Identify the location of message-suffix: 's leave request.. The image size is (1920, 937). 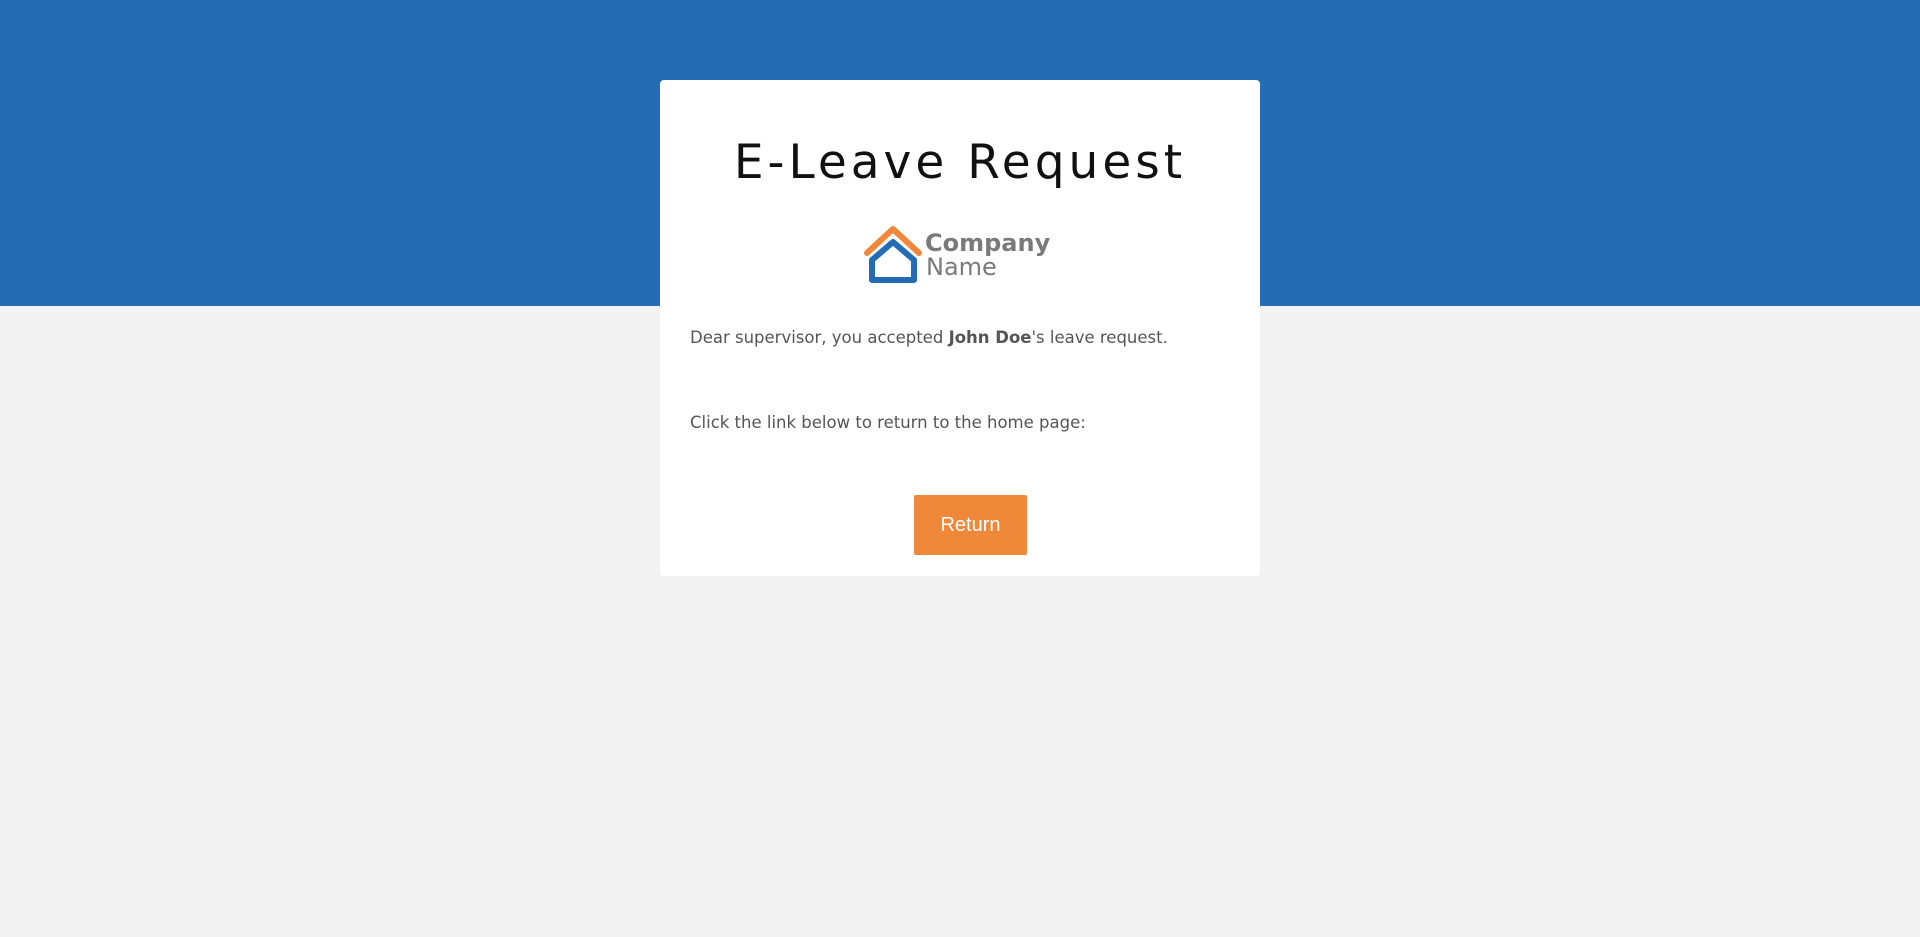
(1099, 337).